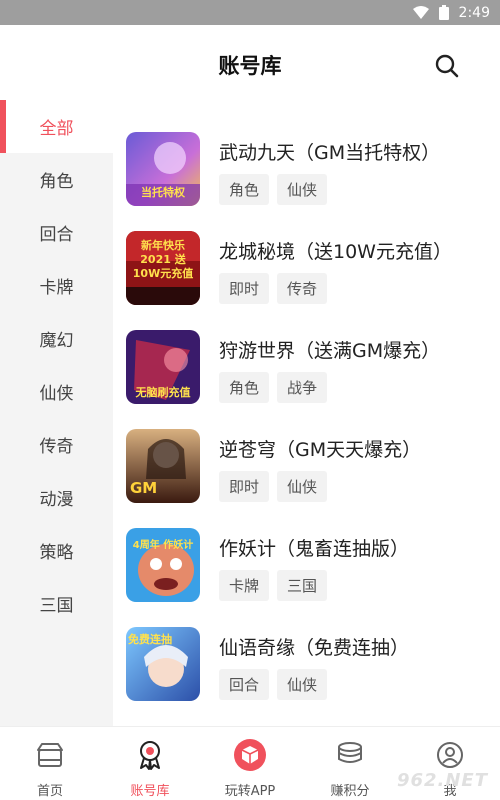 This screenshot has width=500, height=800. I want to click on sidebar-item-label: 角色, so click(56, 182).